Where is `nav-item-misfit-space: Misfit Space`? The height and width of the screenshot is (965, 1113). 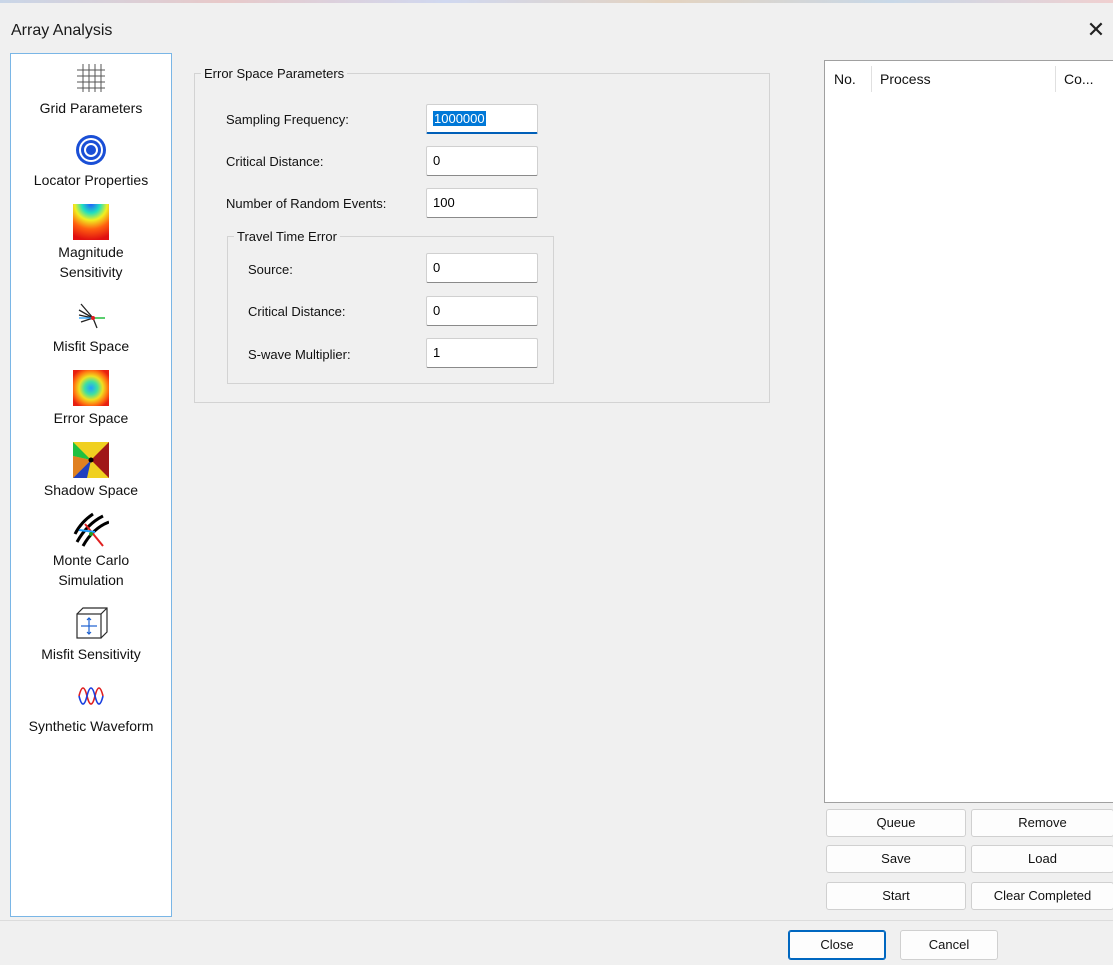
nav-item-misfit-space: Misfit Space is located at coordinates (91, 327).